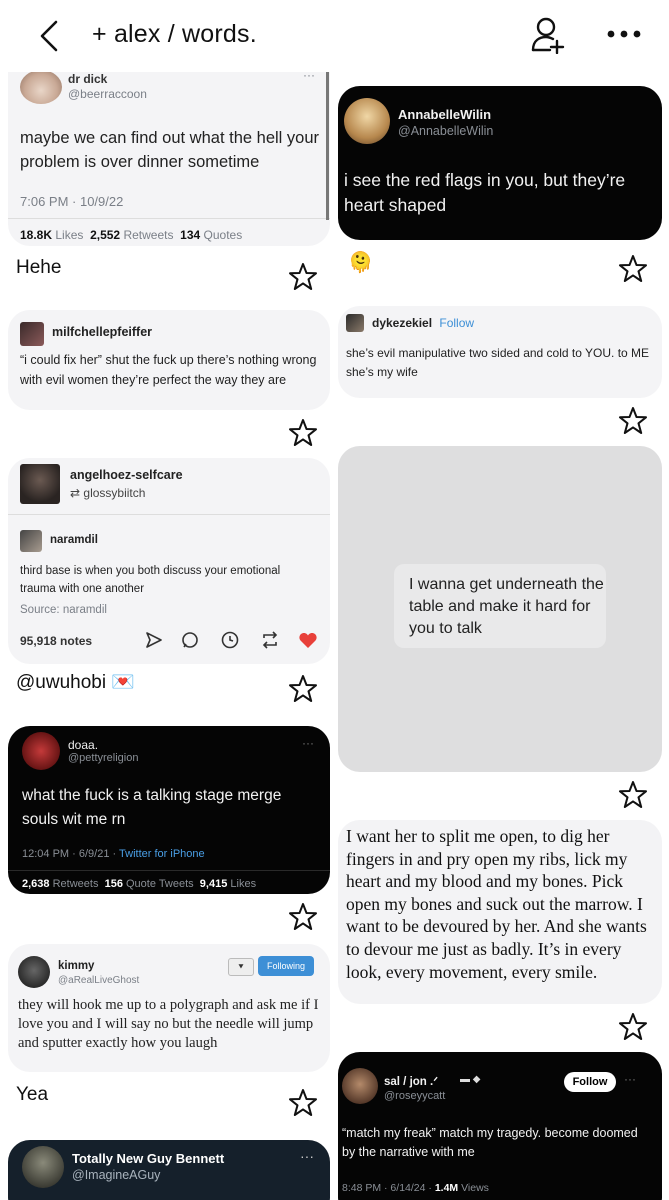 This screenshot has width=669, height=1200. I want to click on tweet-meta: 8:48 PM · 6/14/24 · 1.4M Views, so click(415, 1188).